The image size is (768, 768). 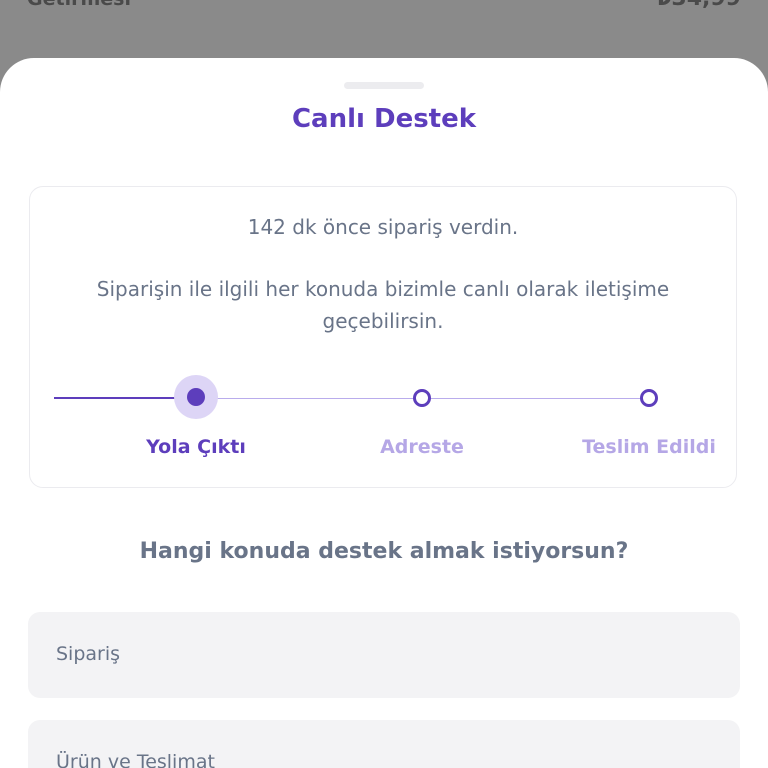 I want to click on background-order-row: Getirmesi ₺34,99, so click(x=384, y=20).